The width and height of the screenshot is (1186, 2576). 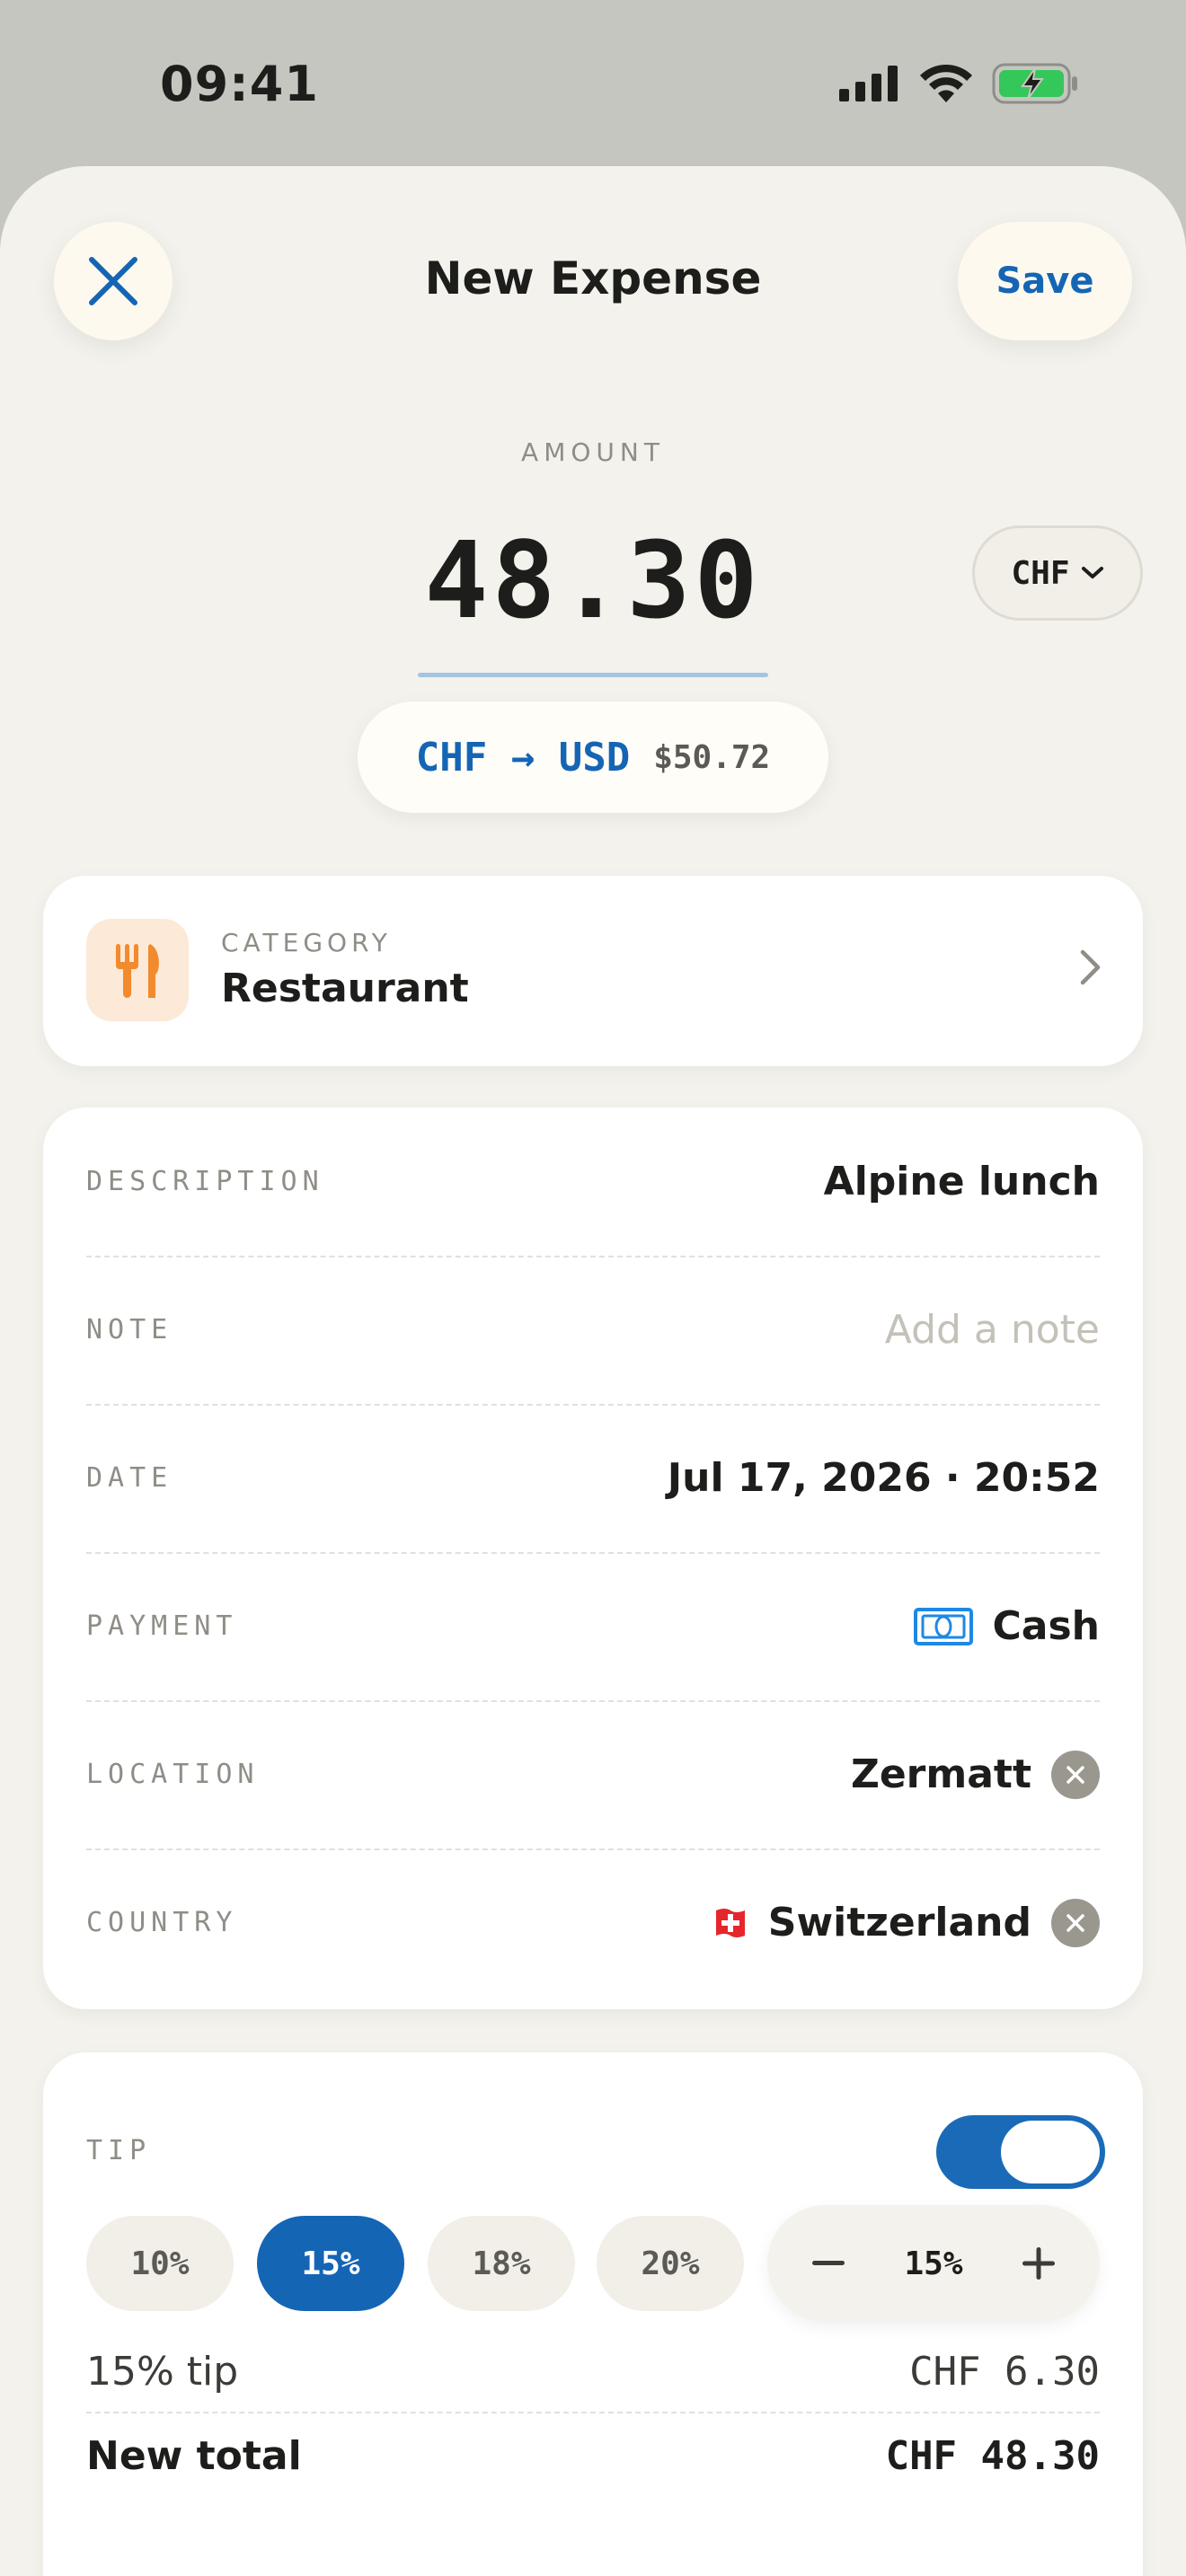 I want to click on status-time: 09:41, so click(x=239, y=84).